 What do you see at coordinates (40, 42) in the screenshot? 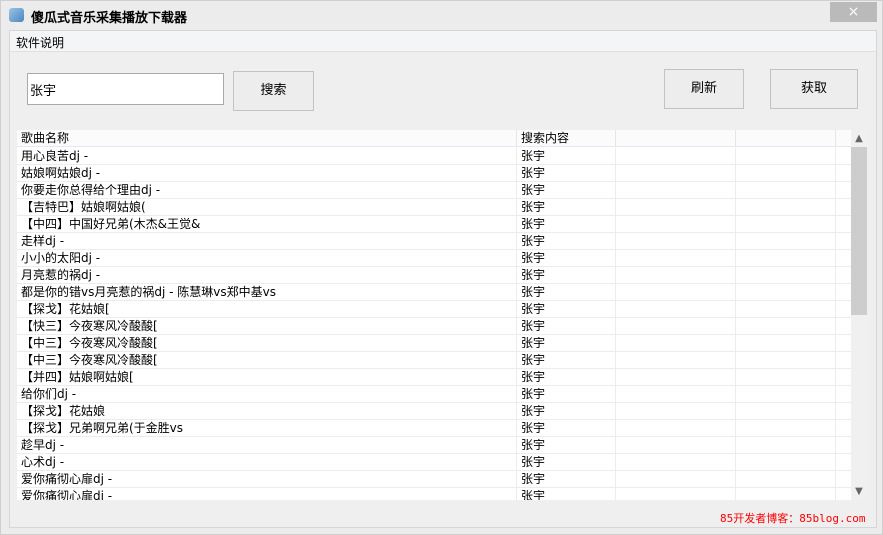
I see `menu-item-about: 软件说明` at bounding box center [40, 42].